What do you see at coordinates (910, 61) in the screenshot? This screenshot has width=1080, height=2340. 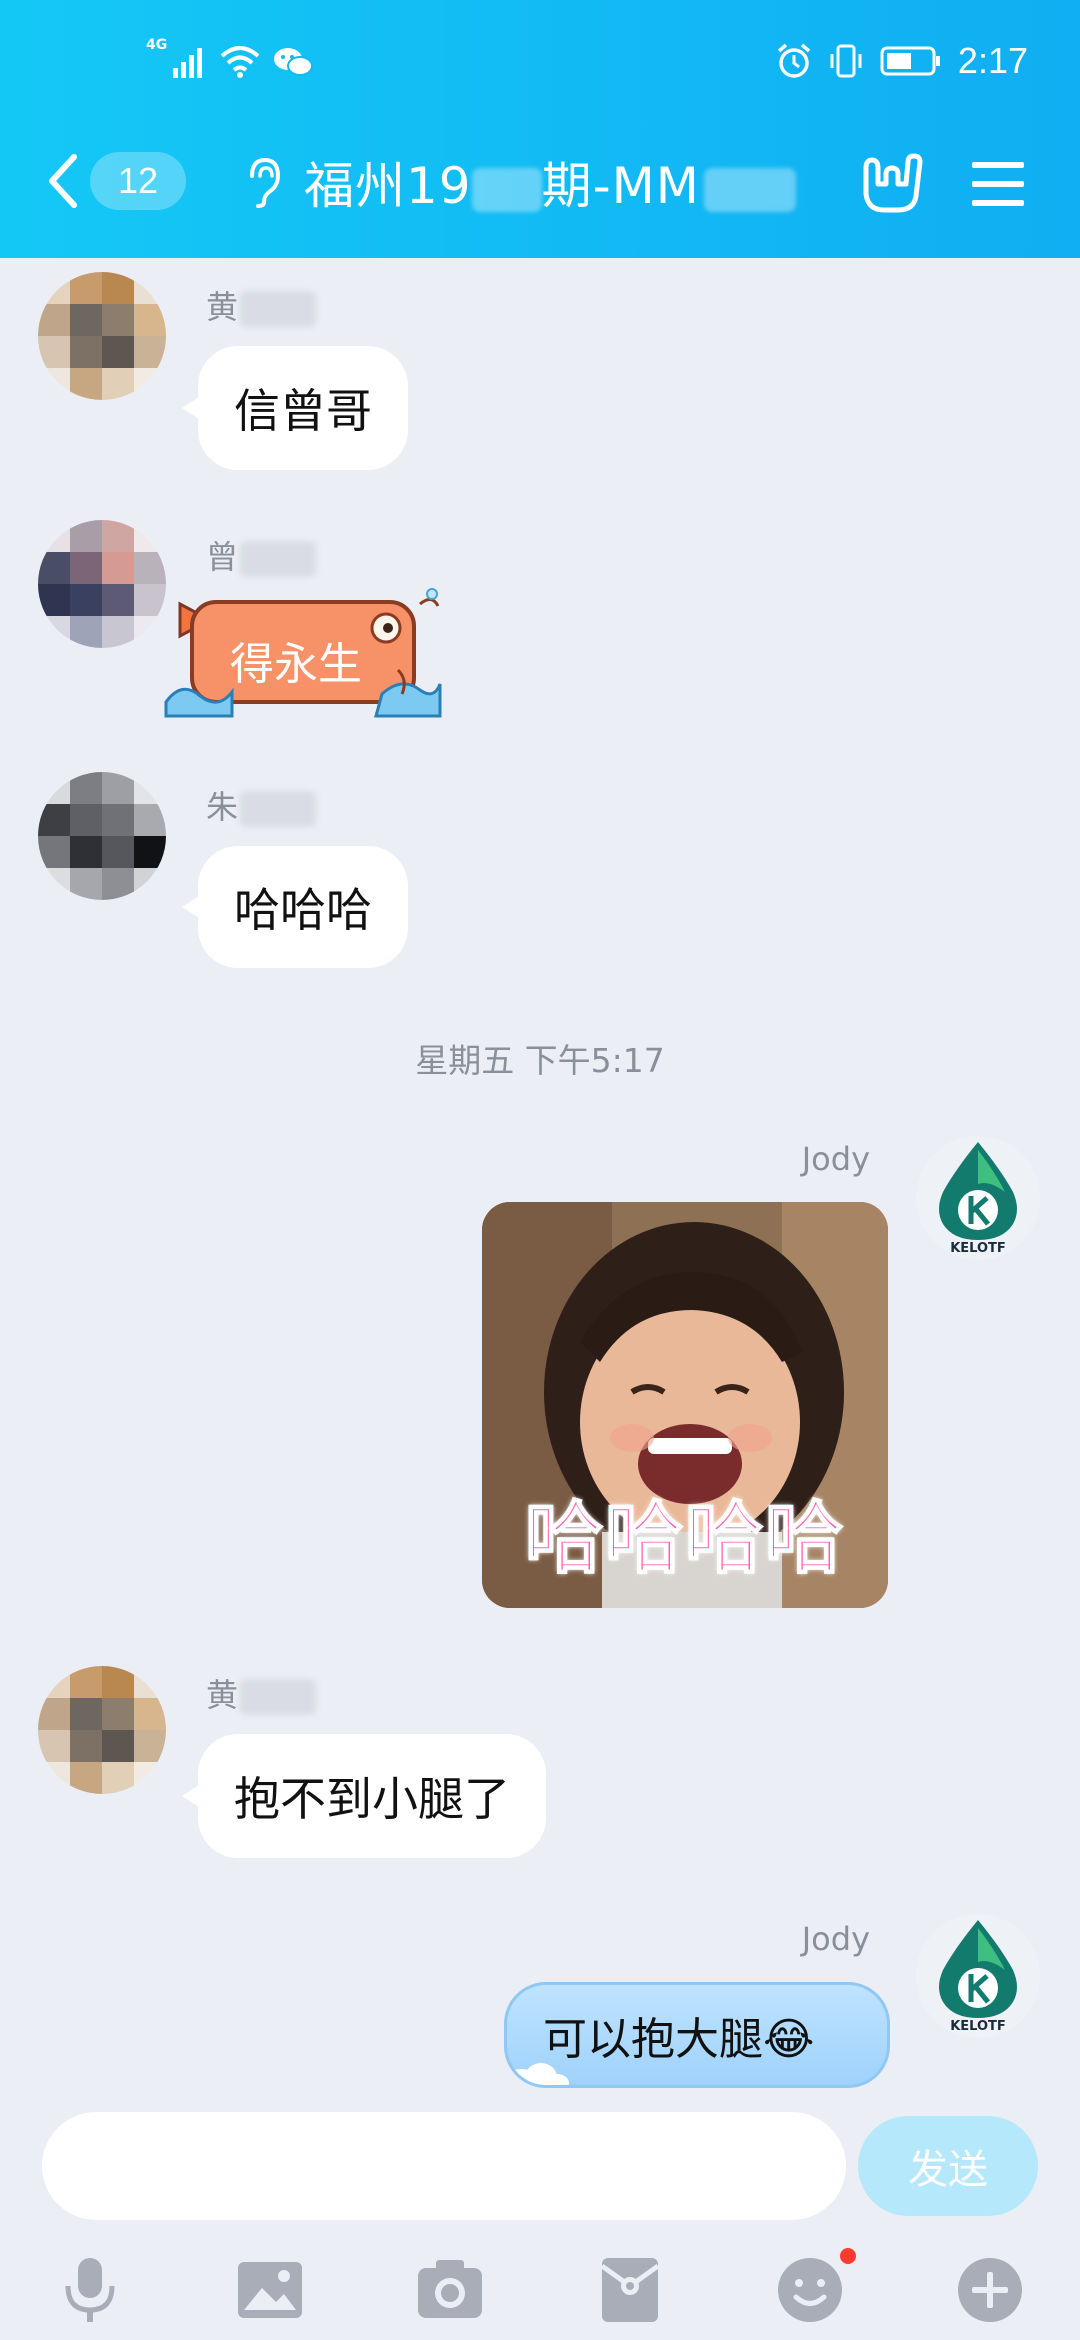 I see `battery-icon` at bounding box center [910, 61].